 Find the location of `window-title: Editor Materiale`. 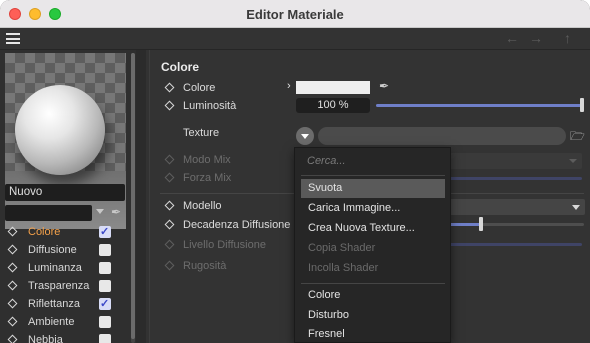

window-title: Editor Materiale is located at coordinates (295, 14).